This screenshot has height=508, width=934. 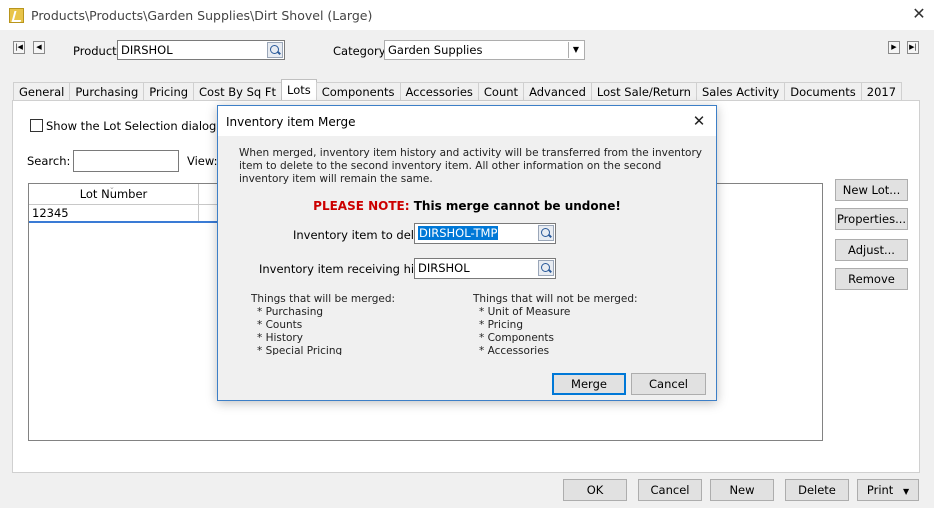 What do you see at coordinates (42, 91) in the screenshot?
I see `tab-general: General` at bounding box center [42, 91].